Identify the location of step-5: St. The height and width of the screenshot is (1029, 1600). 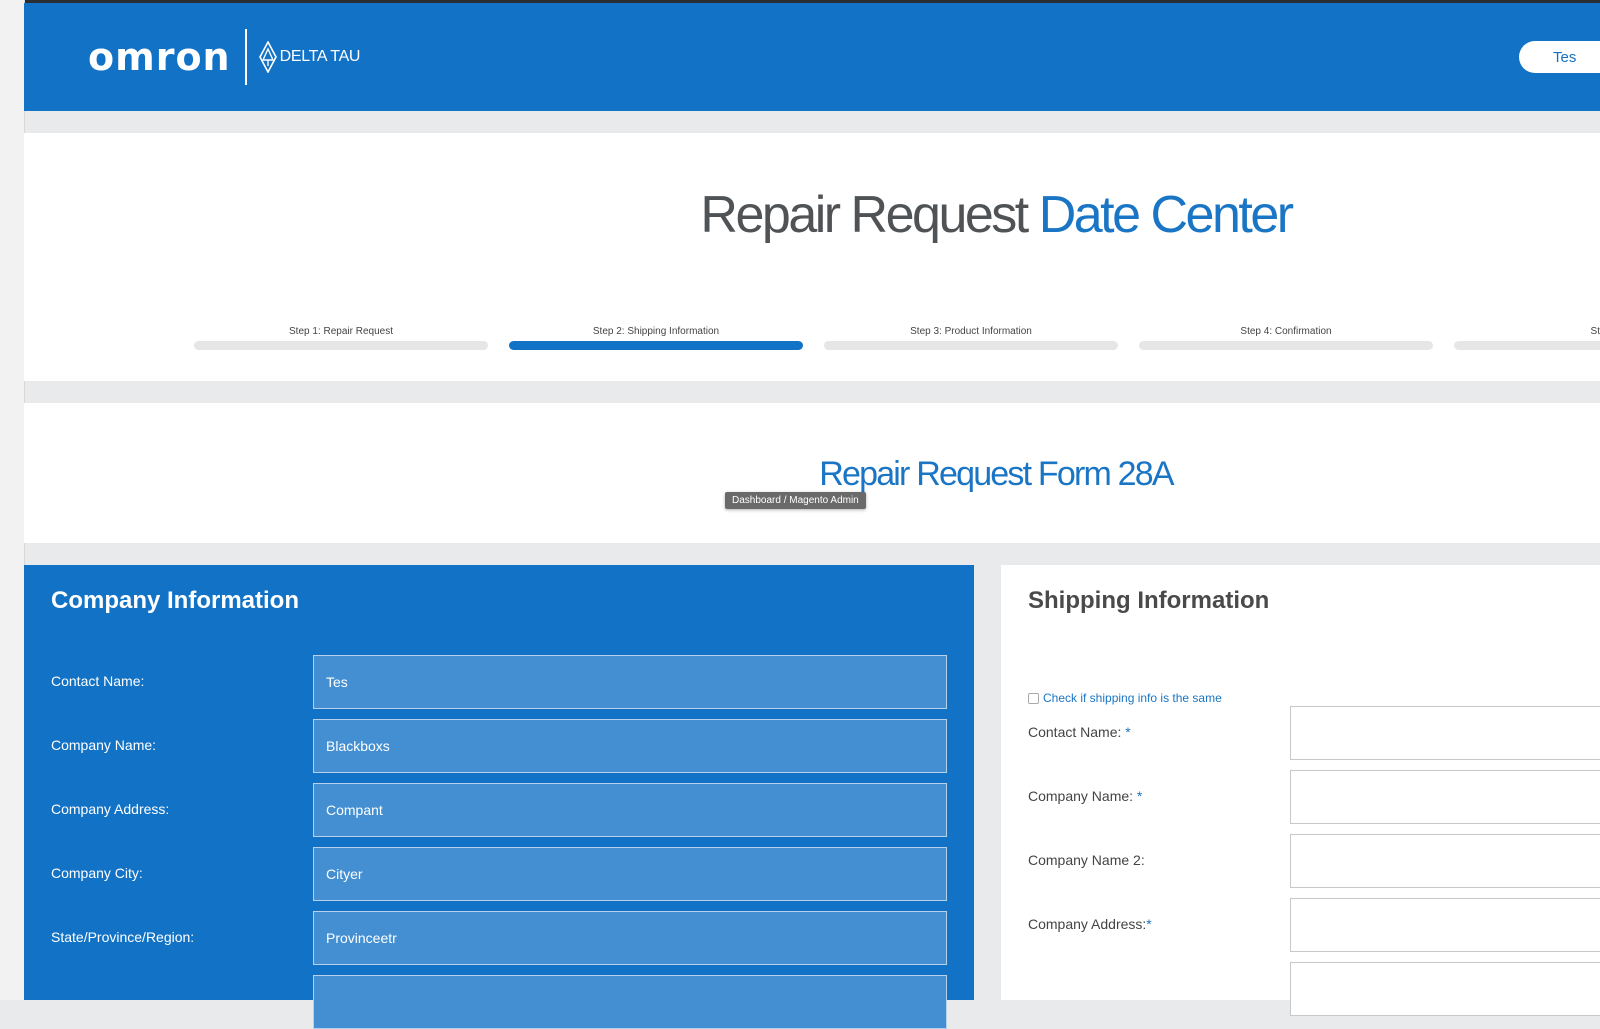
(1527, 337).